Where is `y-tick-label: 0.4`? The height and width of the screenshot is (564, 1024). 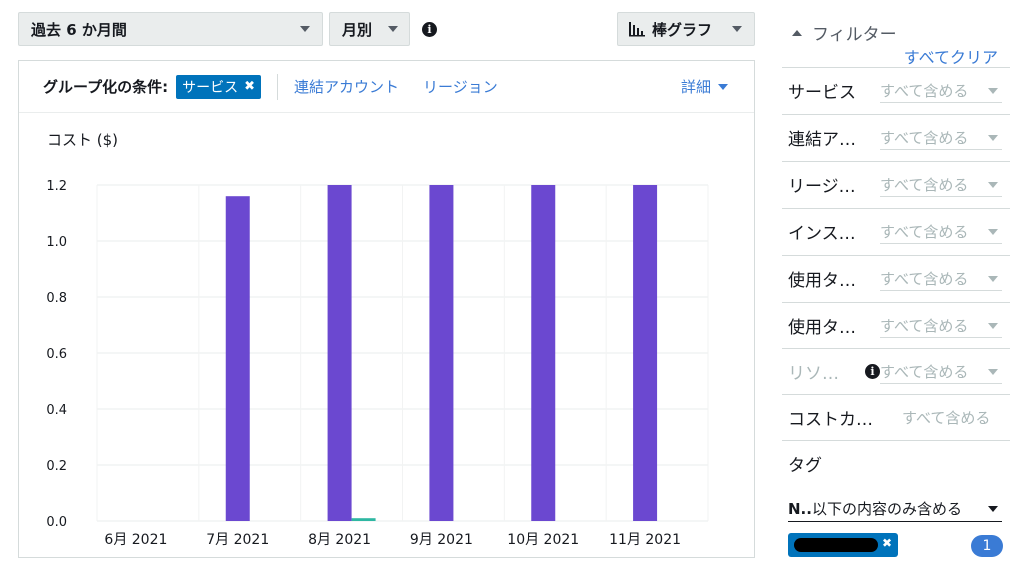
y-tick-label: 0.4 is located at coordinates (56, 410).